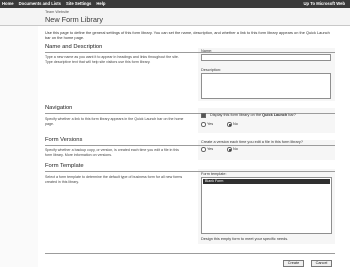  I want to click on bottom-divider, so click(190, 253).